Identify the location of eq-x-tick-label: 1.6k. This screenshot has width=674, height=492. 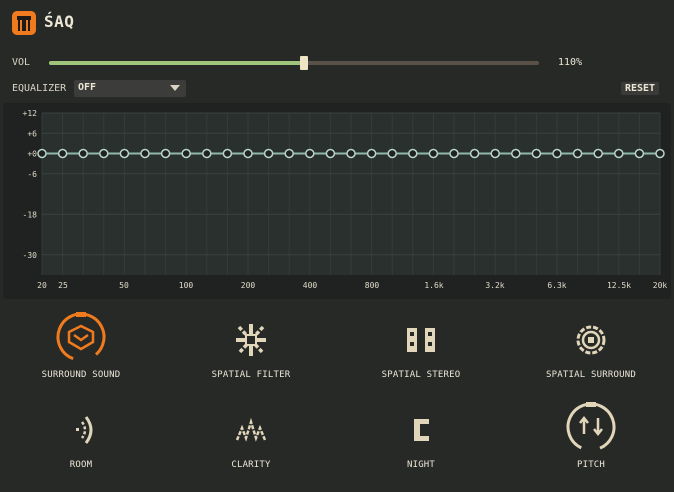
(433, 285).